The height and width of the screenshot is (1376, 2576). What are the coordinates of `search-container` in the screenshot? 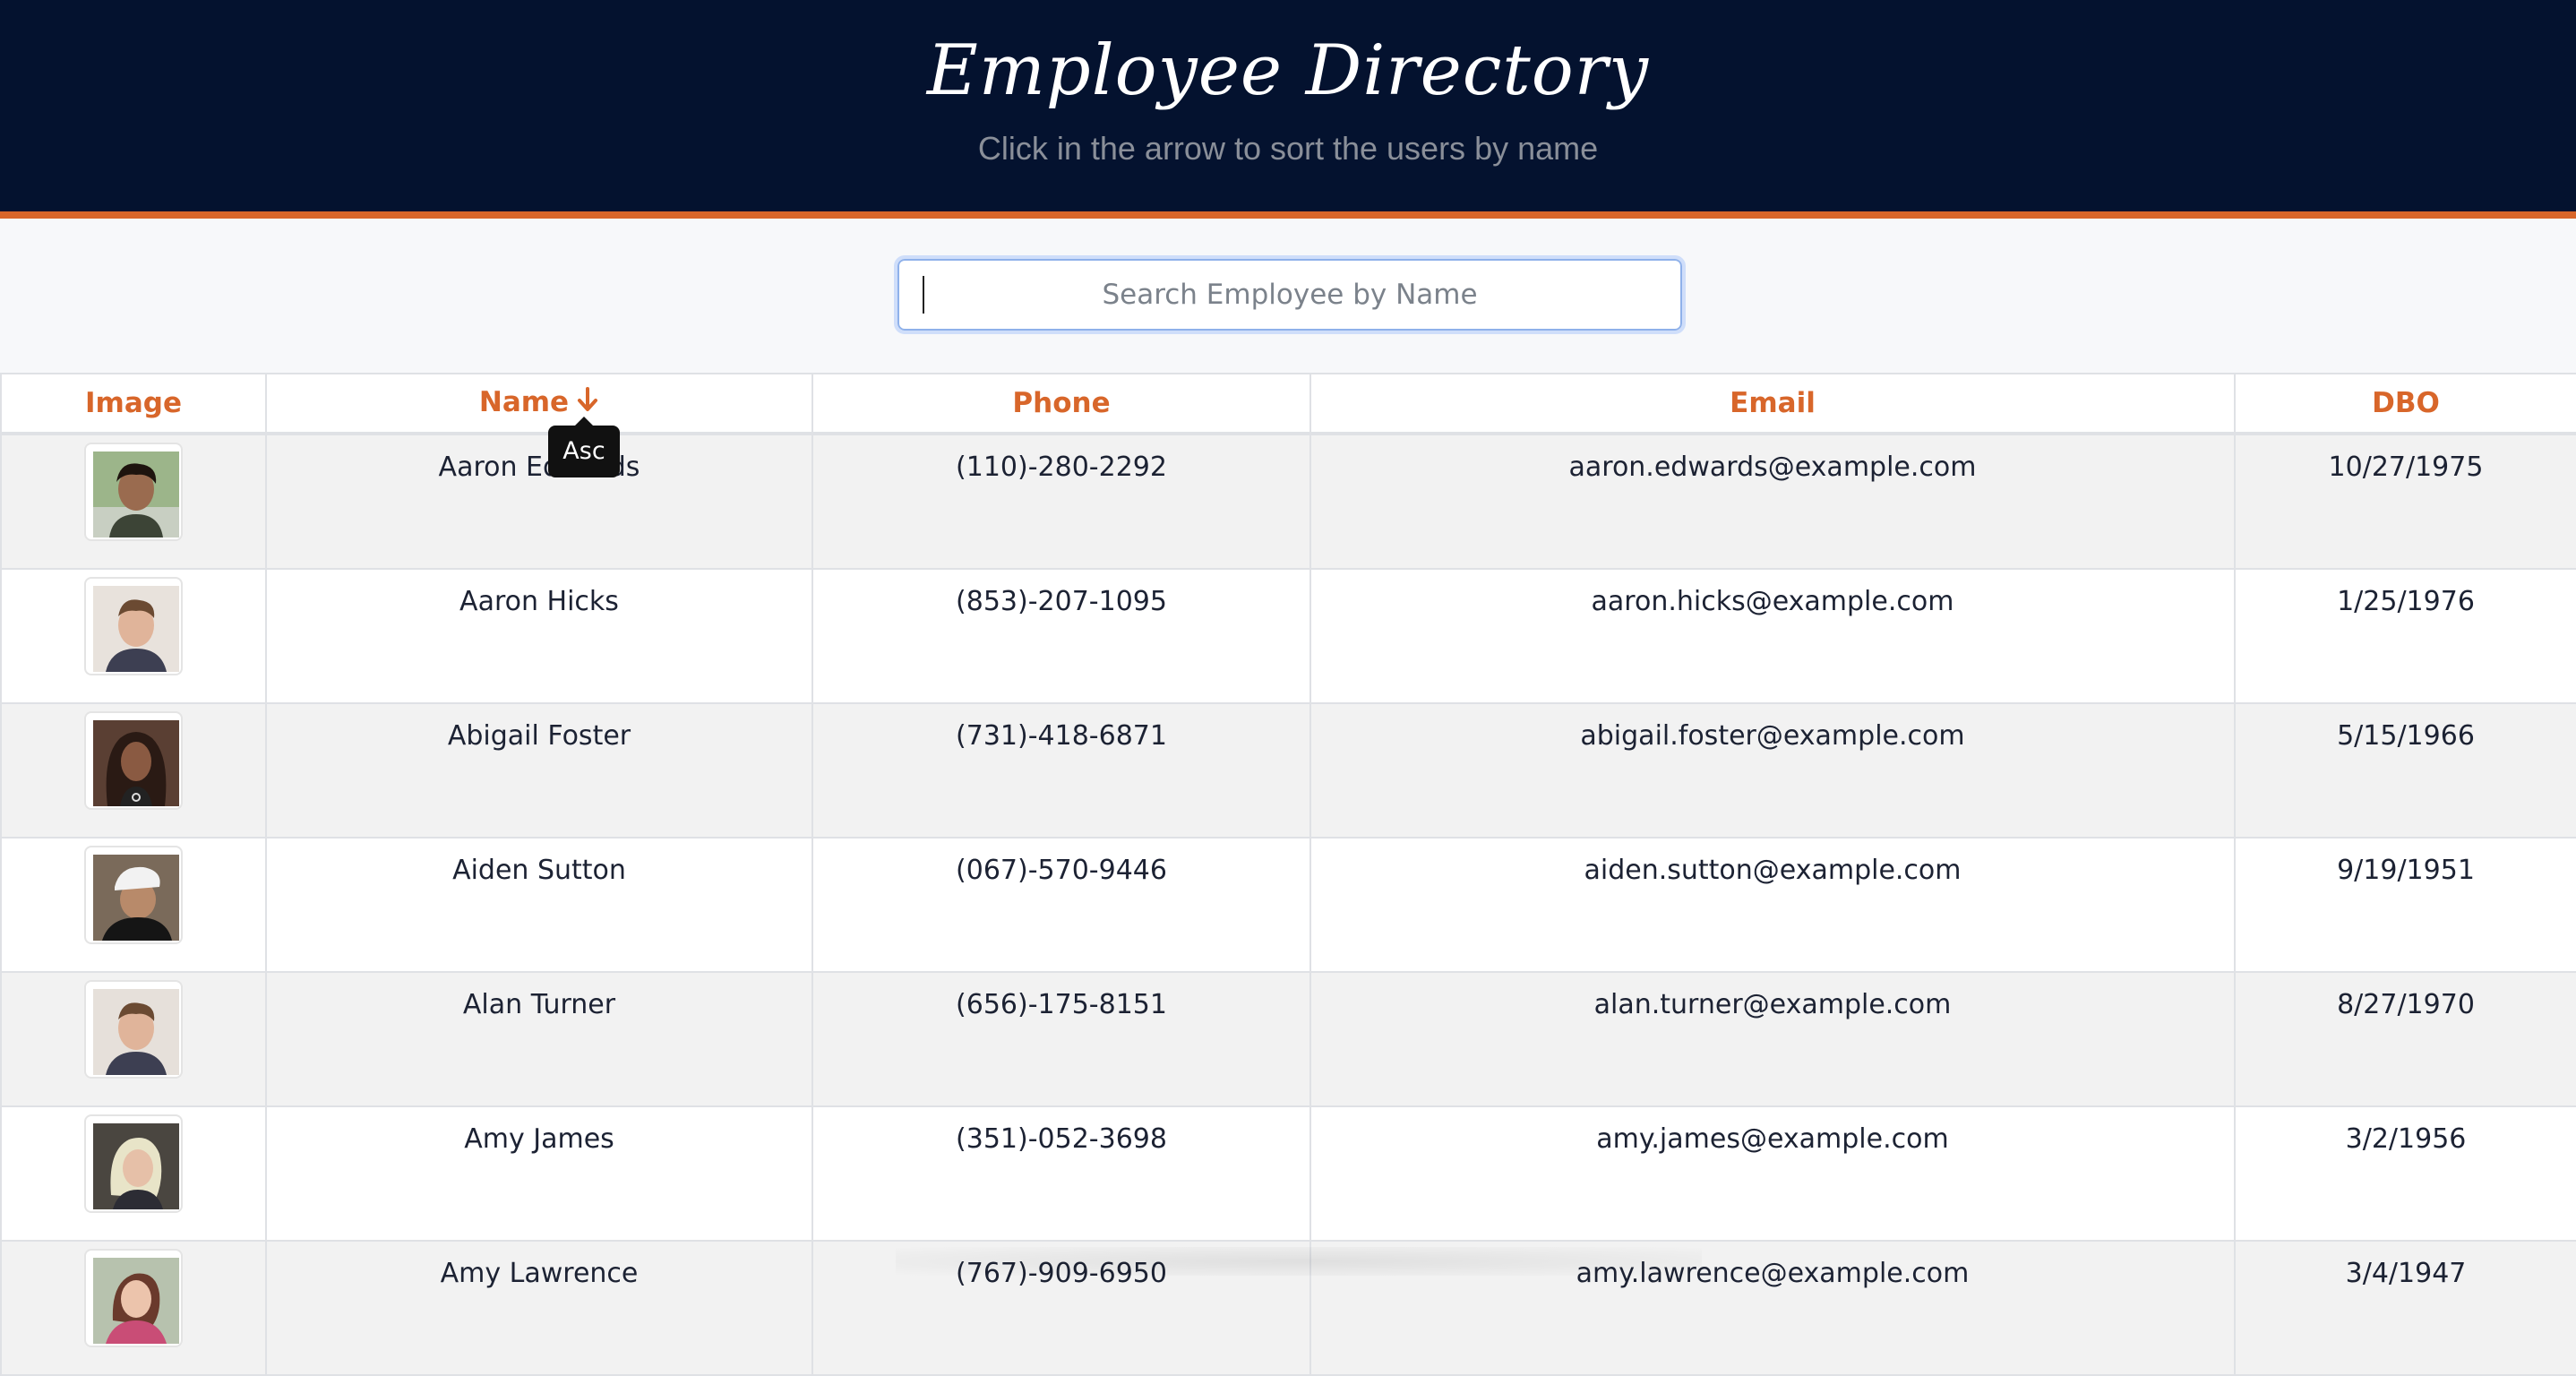 It's located at (1290, 294).